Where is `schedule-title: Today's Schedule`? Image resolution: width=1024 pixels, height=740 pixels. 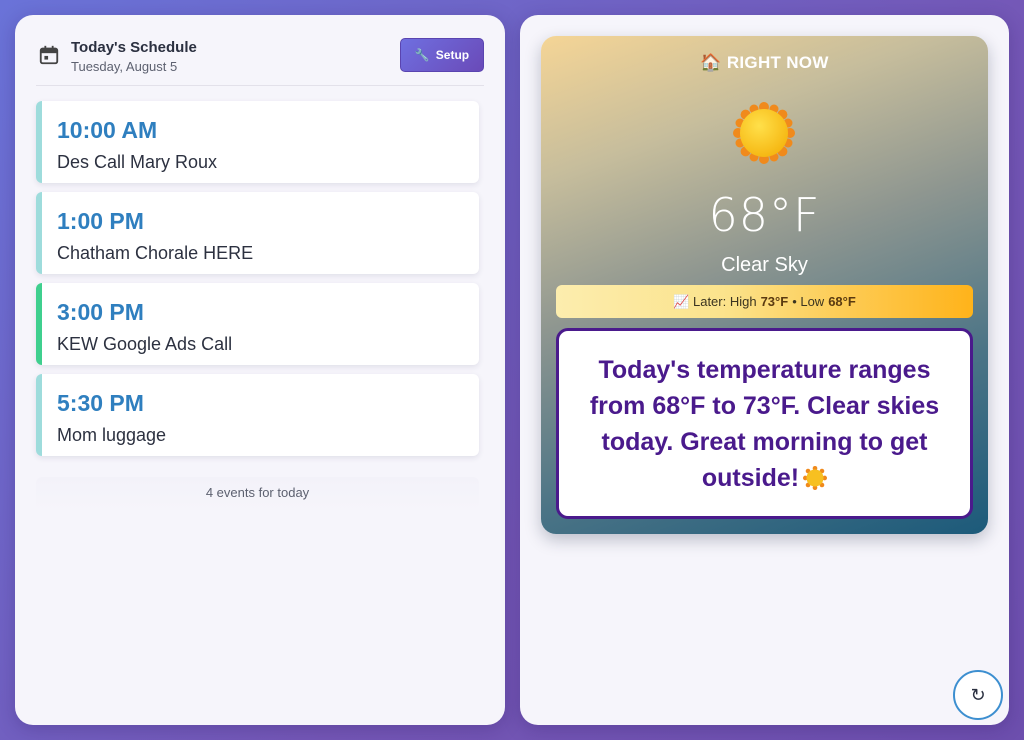
schedule-title: Today's Schedule is located at coordinates (134, 47).